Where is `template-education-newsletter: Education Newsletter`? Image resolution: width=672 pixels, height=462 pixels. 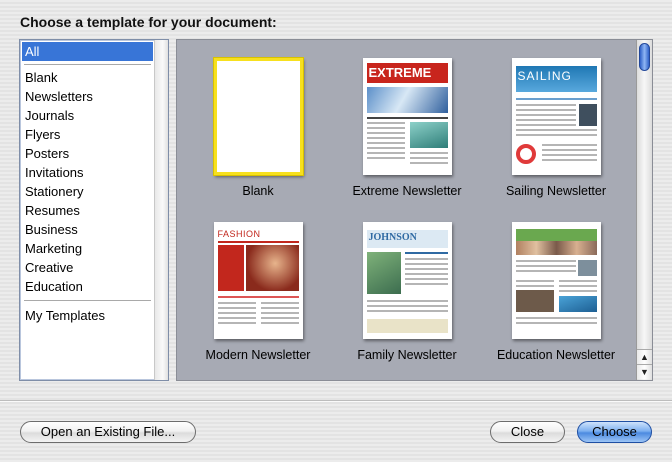
template-education-newsletter: Education Newsletter is located at coordinates (556, 292).